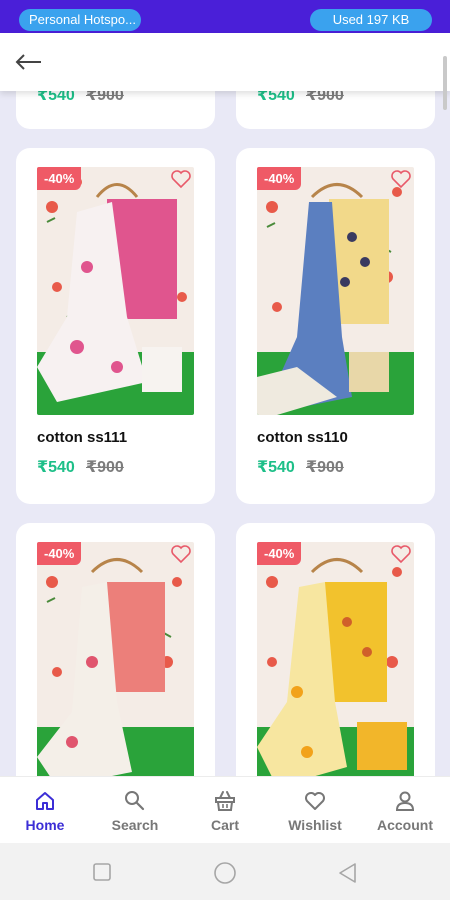 The image size is (450, 900). I want to click on scrollbar, so click(445, 83).